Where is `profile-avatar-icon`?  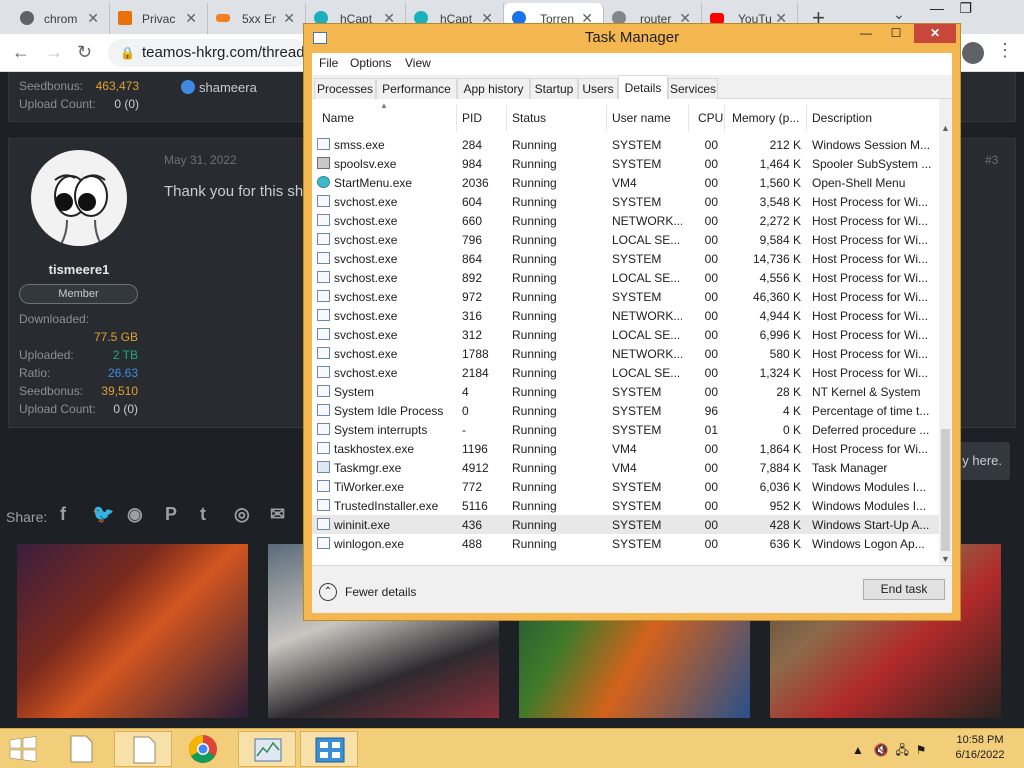 profile-avatar-icon is located at coordinates (973, 53).